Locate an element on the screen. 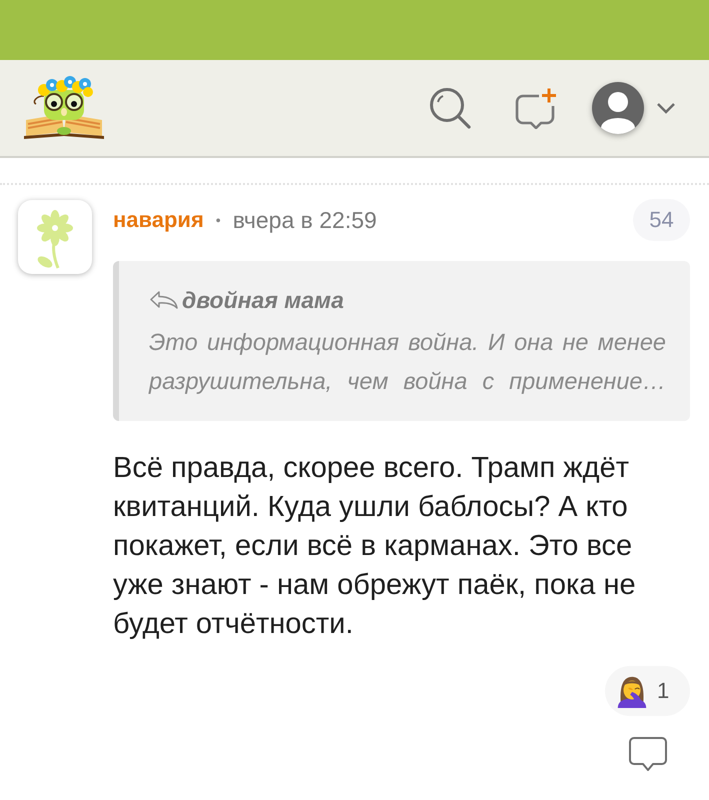 Image resolution: width=709 pixels, height=800 pixels. book-character-logo-icon is located at coordinates (64, 108).